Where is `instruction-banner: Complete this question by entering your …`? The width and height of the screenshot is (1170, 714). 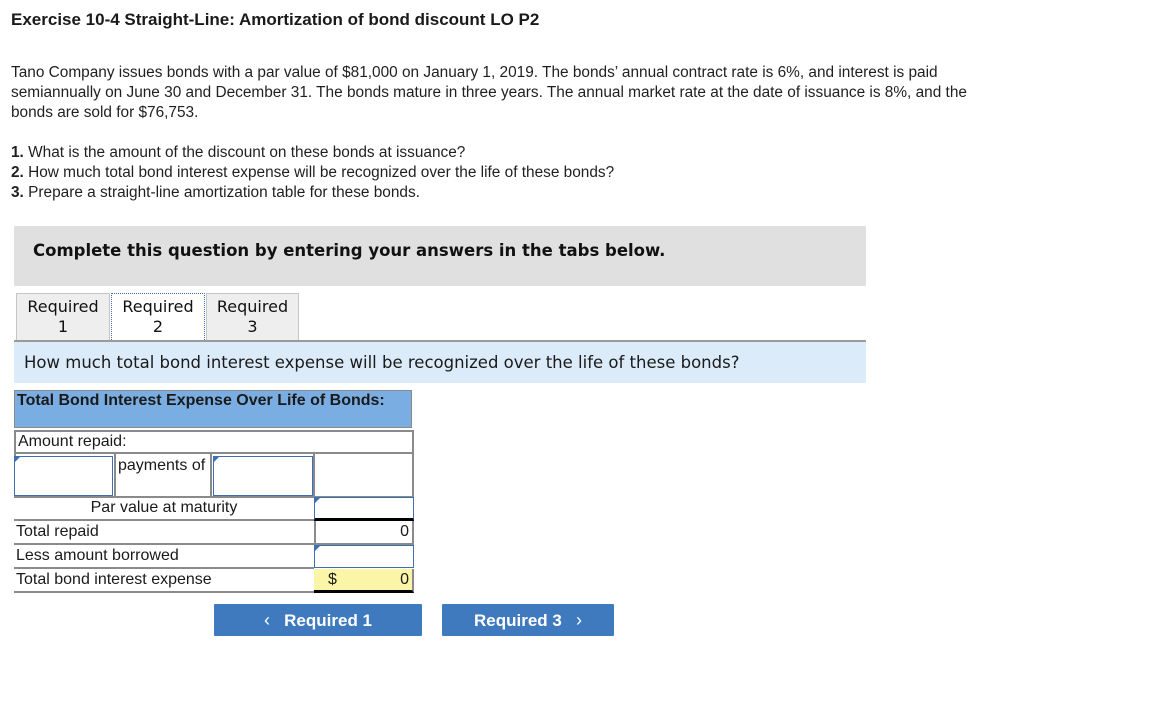
instruction-banner: Complete this question by entering your … is located at coordinates (440, 256).